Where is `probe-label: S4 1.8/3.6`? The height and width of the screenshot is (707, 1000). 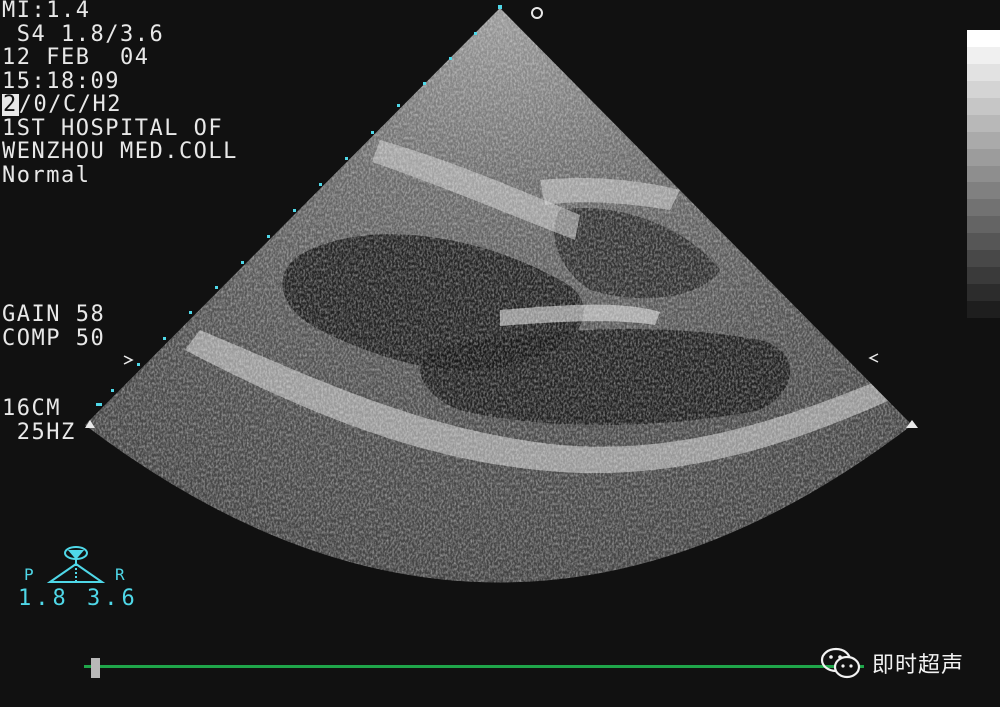 probe-label: S4 1.8/3.6 is located at coordinates (83, 34).